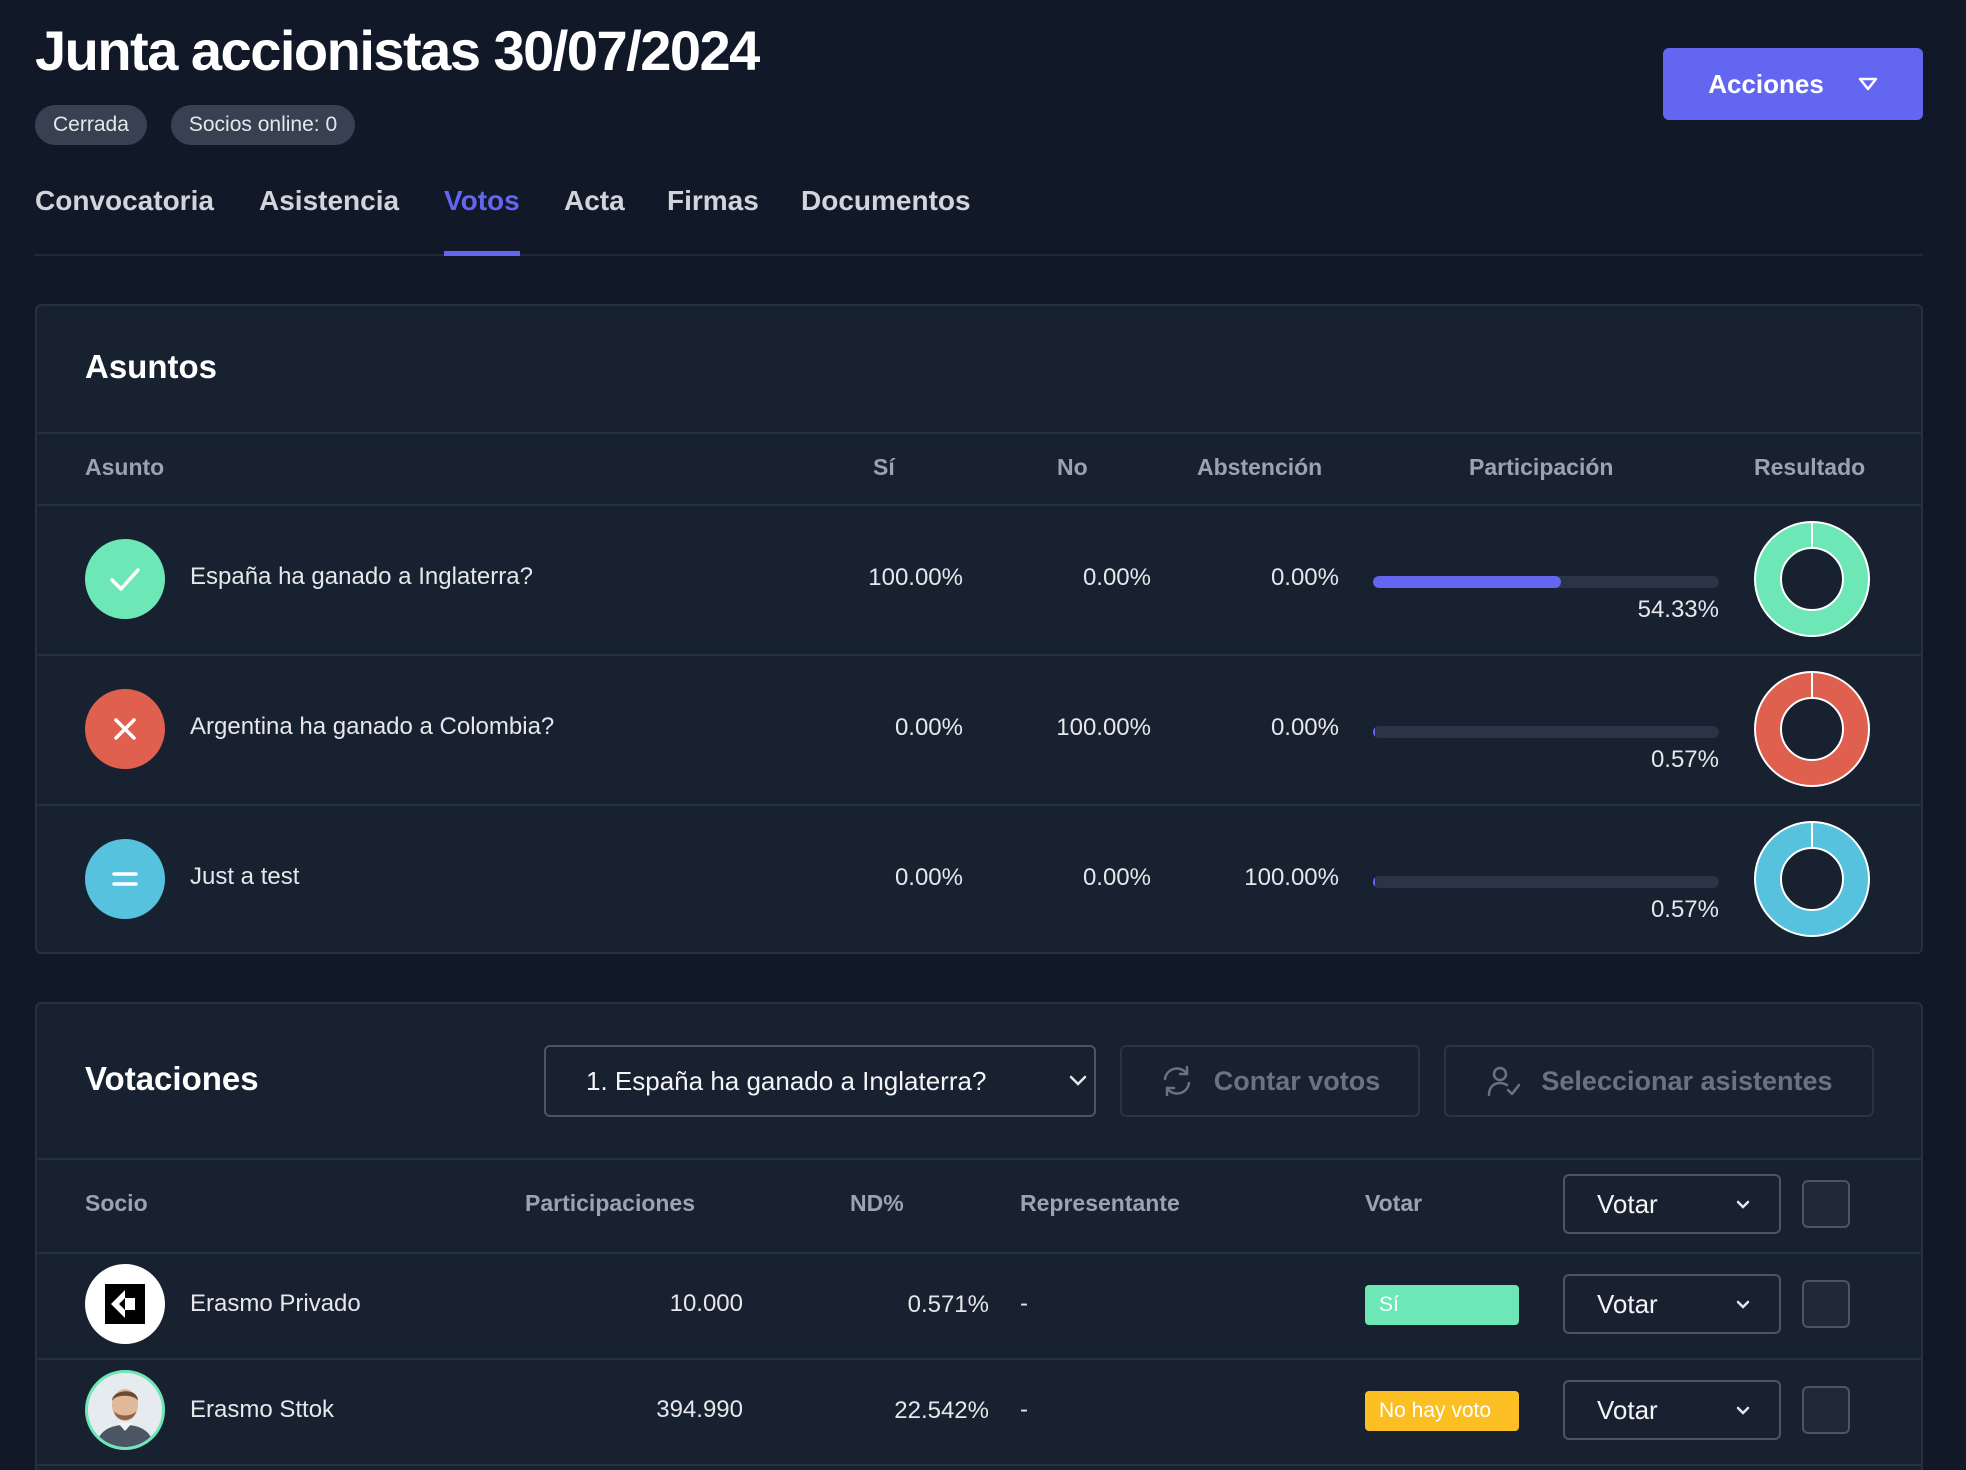 The height and width of the screenshot is (1470, 1966). Describe the element at coordinates (1541, 467) in the screenshot. I see `col-participacion: Participación` at that location.